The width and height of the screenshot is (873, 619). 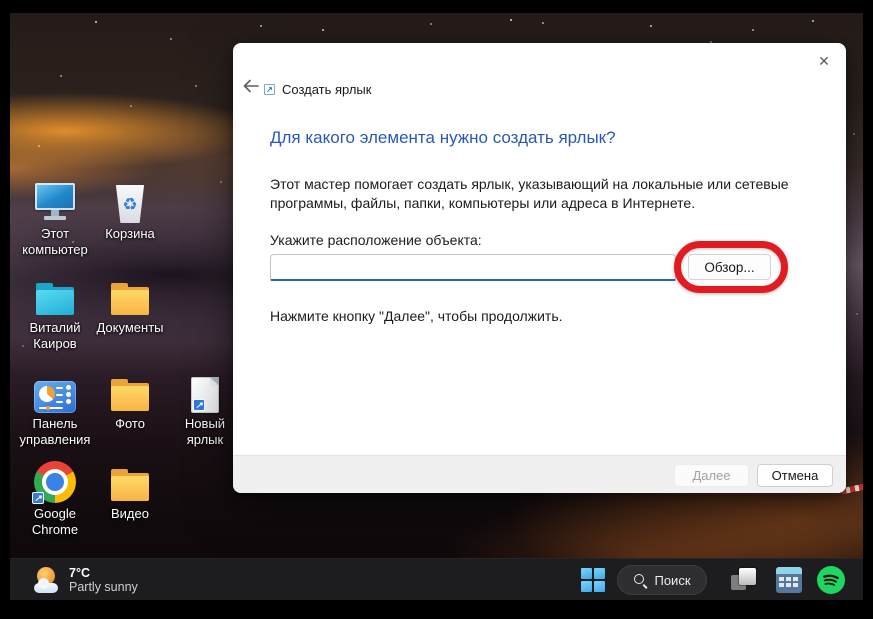 I want to click on wizard-heading: Для какого элемента нужно создать ярлык?, so click(x=443, y=137).